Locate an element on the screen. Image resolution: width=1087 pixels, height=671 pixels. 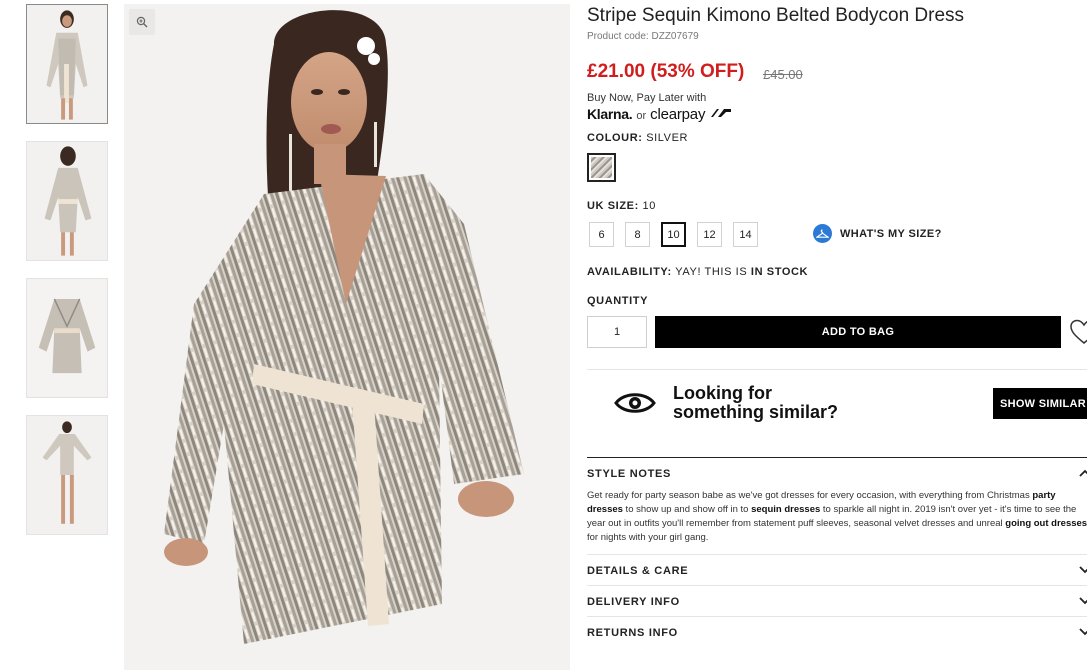
product-code: Product code: DZZ07679 is located at coordinates (643, 36).